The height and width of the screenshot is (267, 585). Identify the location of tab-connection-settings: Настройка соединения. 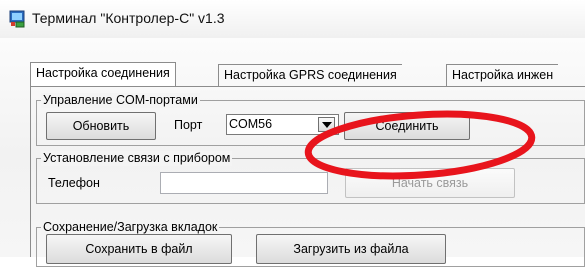
(103, 74).